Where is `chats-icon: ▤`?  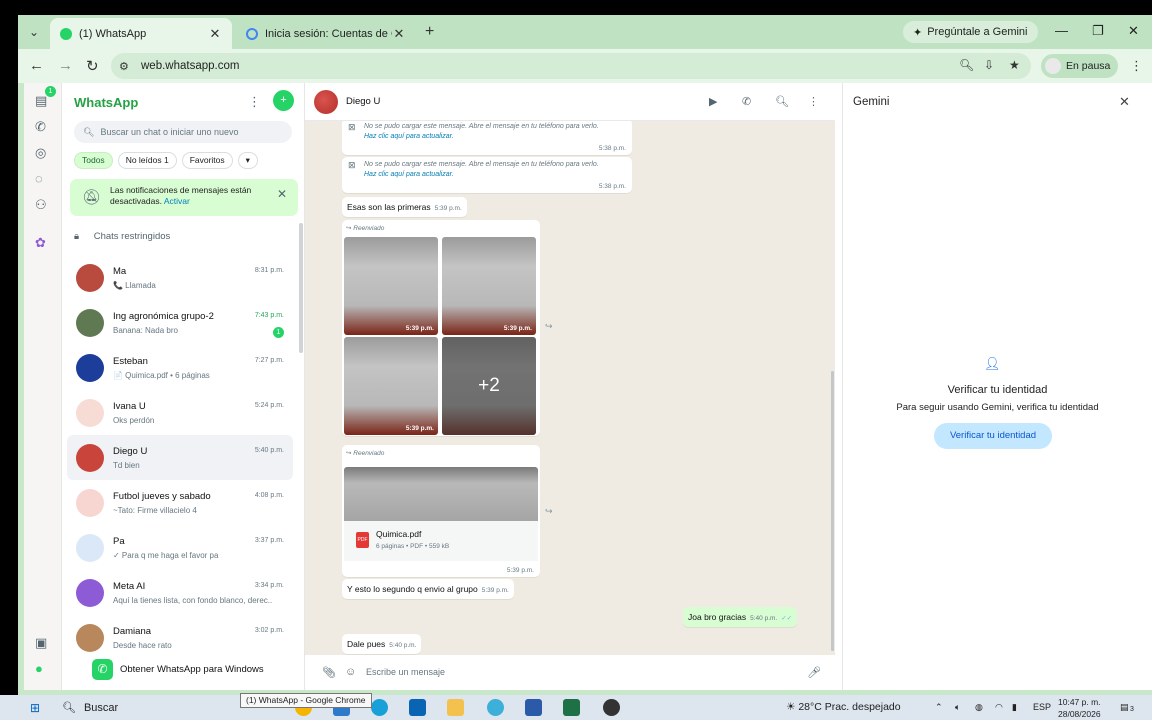
chats-icon: ▤ is located at coordinates (41, 101).